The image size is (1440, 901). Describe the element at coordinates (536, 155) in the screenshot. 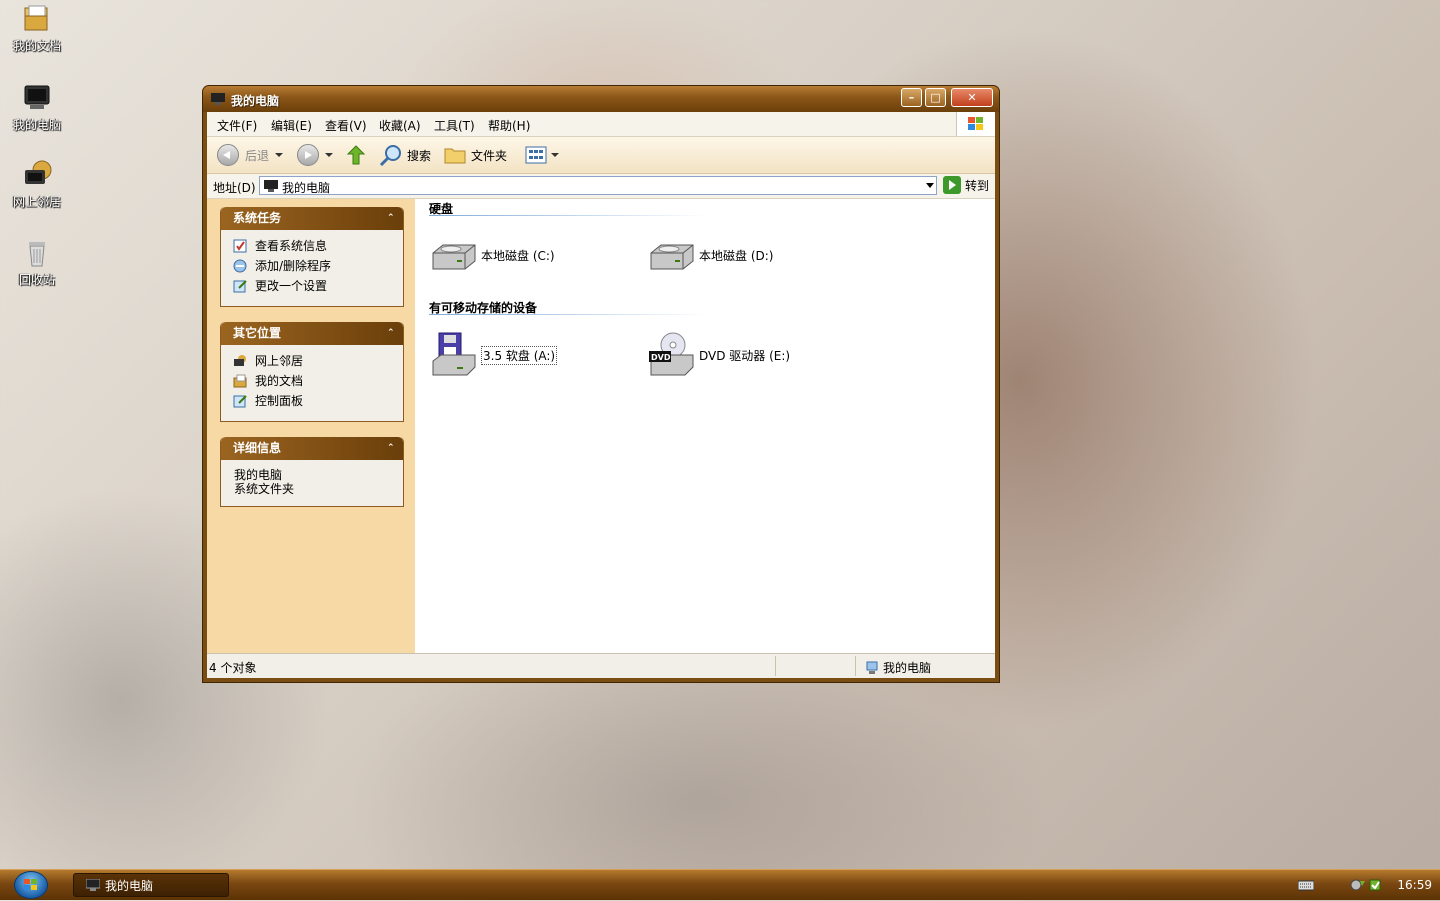

I see `views-icon` at that location.